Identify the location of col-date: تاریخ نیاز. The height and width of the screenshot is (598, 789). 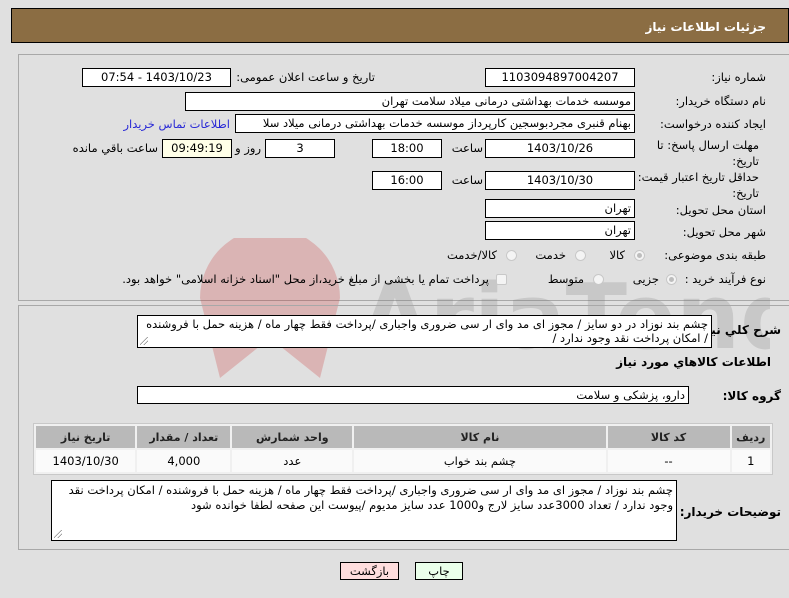
(86, 437).